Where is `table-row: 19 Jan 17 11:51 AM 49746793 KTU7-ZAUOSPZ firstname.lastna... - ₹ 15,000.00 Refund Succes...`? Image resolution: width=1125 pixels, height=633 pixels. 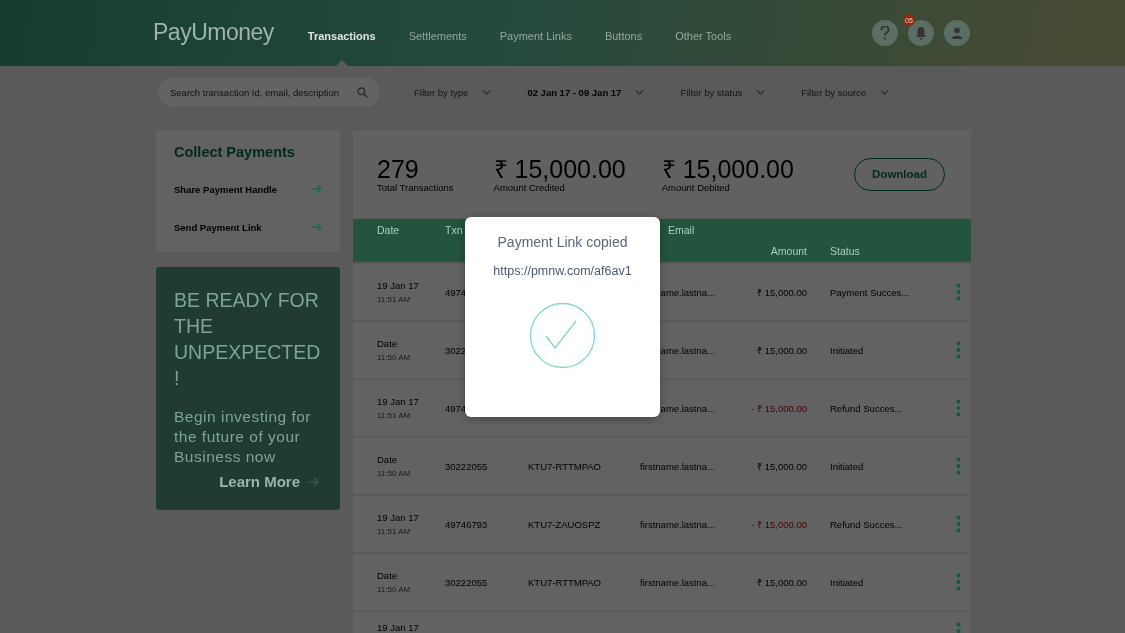
table-row: 19 Jan 17 11:51 AM 49746793 KTU7-ZAUOSPZ firstname.lastna... - ₹ 15,000.00 Refund Succes... is located at coordinates (662, 524).